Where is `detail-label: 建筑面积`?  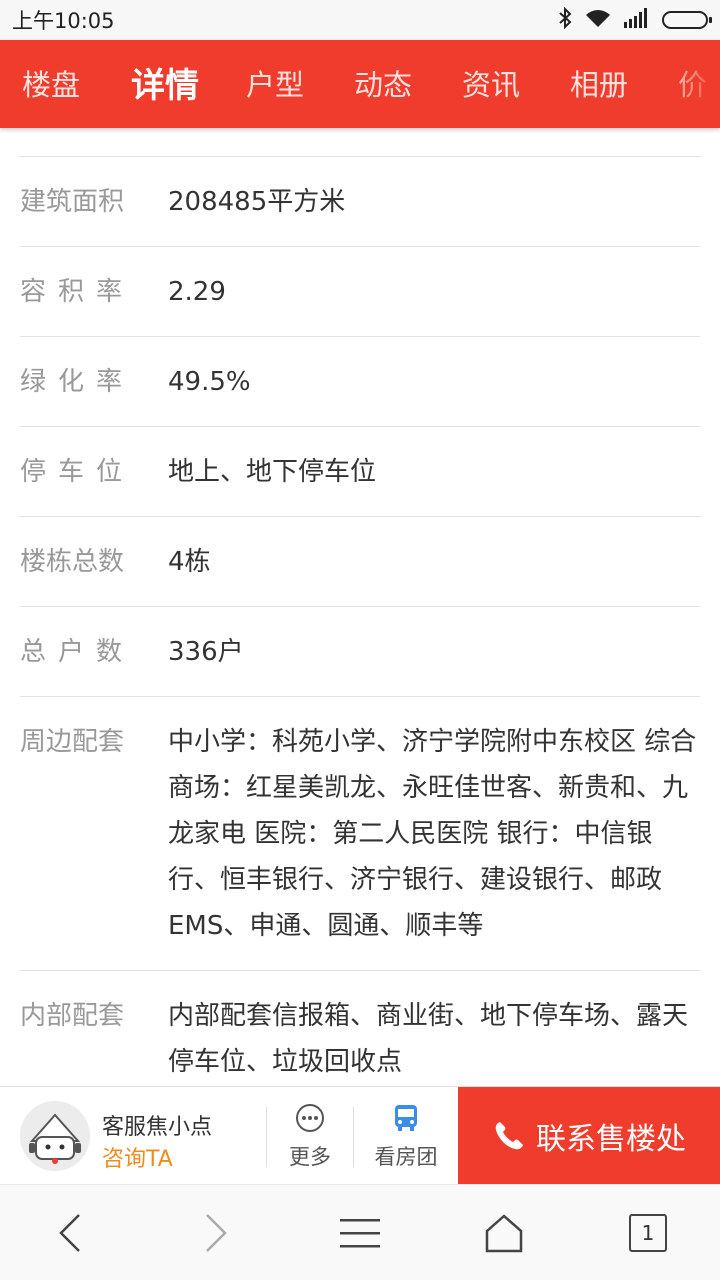
detail-label: 建筑面积 is located at coordinates (72, 202).